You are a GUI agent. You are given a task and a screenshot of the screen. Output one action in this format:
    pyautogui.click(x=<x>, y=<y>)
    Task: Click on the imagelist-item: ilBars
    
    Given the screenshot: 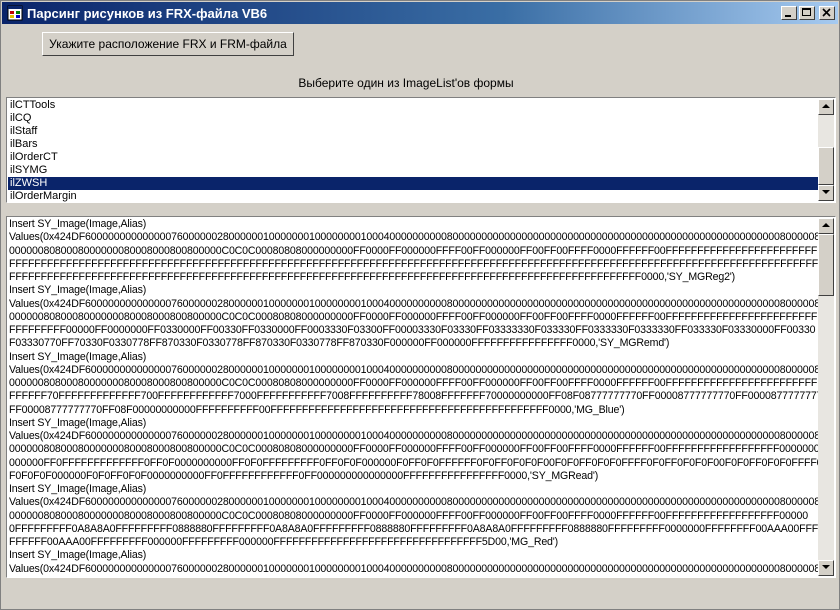 What is the action you would take?
    pyautogui.click(x=413, y=144)
    